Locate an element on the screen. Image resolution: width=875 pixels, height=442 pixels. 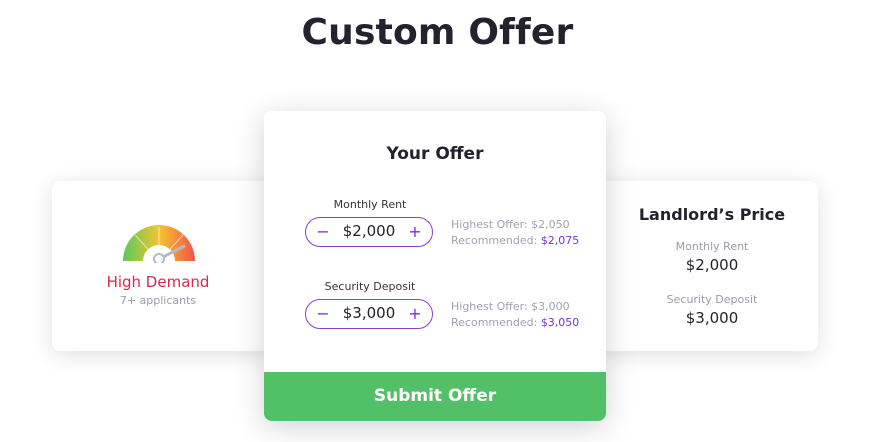
demand-card: High Demand 7+ applicants is located at coordinates (163, 266).